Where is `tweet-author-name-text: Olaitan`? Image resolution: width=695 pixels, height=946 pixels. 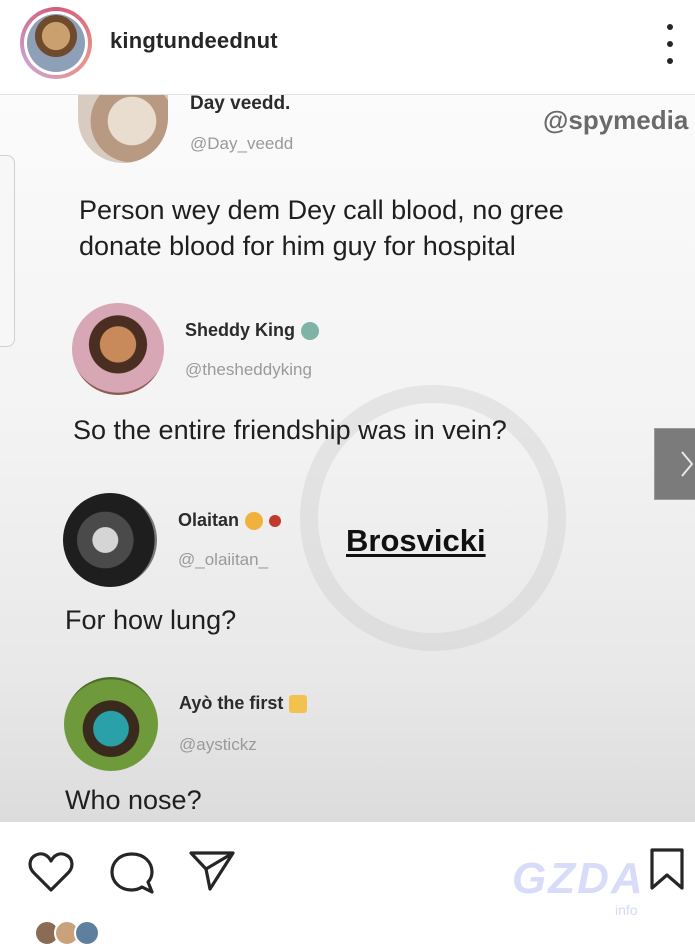 tweet-author-name-text: Olaitan is located at coordinates (209, 520).